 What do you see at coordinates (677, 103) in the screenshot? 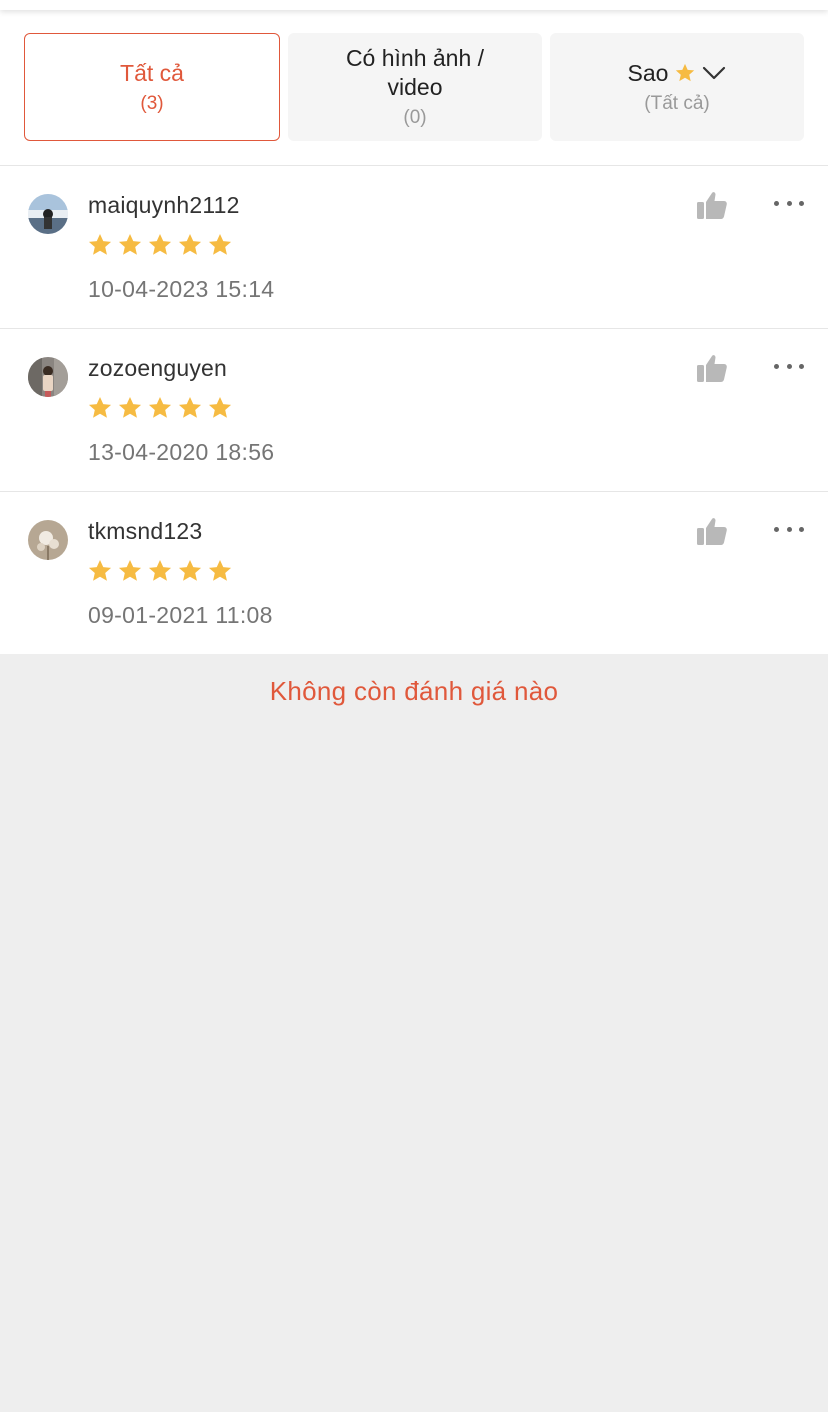
I see `filter-stars-count: (Tất cả)` at bounding box center [677, 103].